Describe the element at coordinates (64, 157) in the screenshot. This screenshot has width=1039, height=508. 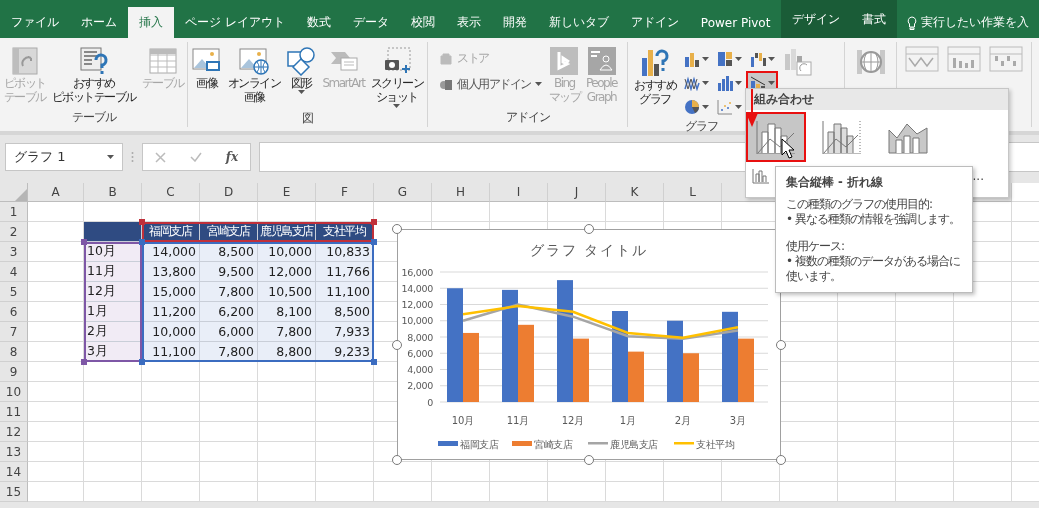
I see `name-box: グラフ 1` at that location.